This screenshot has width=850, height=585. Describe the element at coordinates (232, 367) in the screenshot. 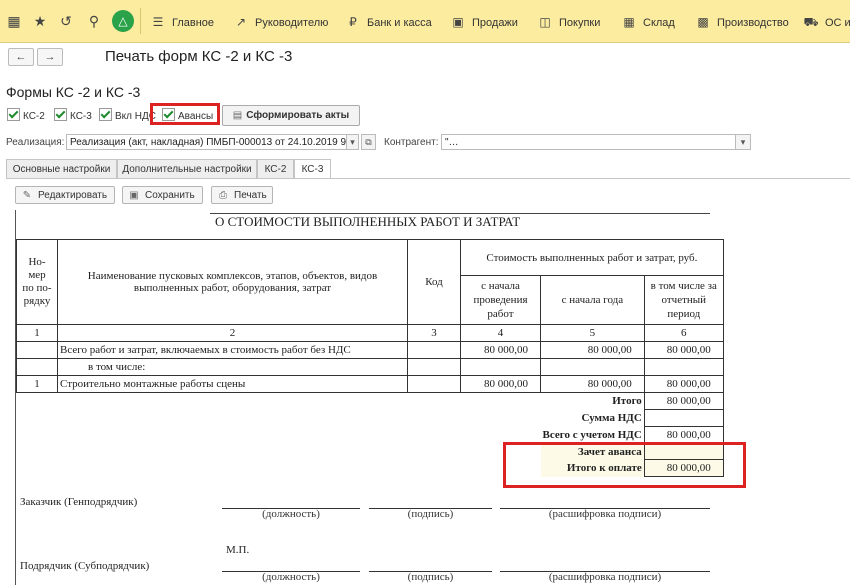

I see `row-name: в том числе:` at that location.